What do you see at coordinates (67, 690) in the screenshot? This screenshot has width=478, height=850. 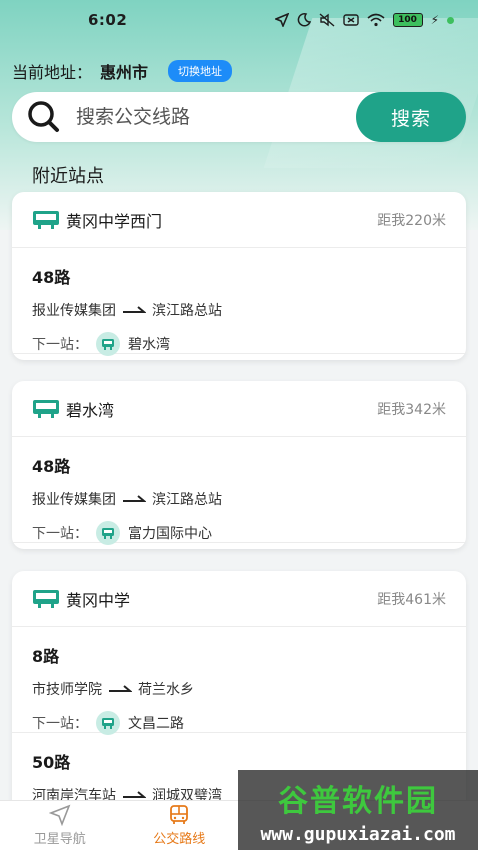 I see `route-from: 市技师学院` at bounding box center [67, 690].